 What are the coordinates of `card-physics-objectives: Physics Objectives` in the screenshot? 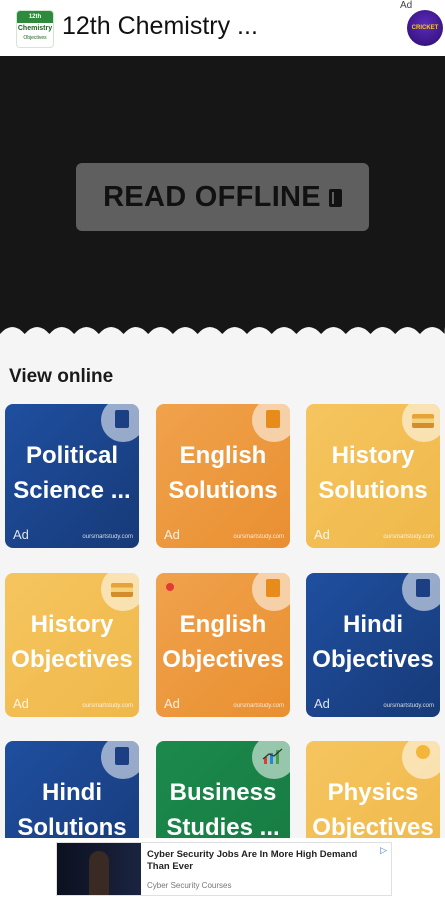 It's located at (373, 789).